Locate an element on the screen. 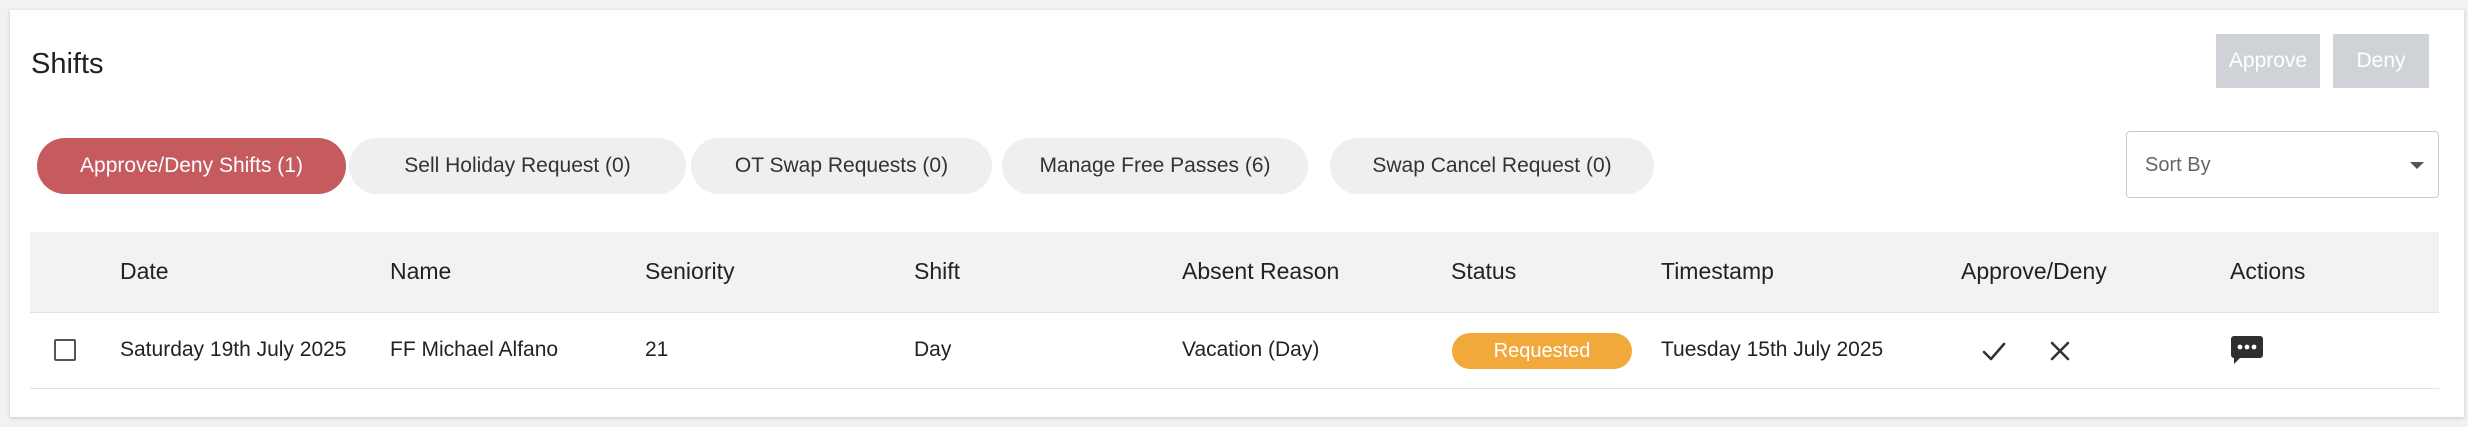 This screenshot has width=2468, height=427. tab-ot-swap-requests: OT Swap Requests (0) is located at coordinates (841, 166).